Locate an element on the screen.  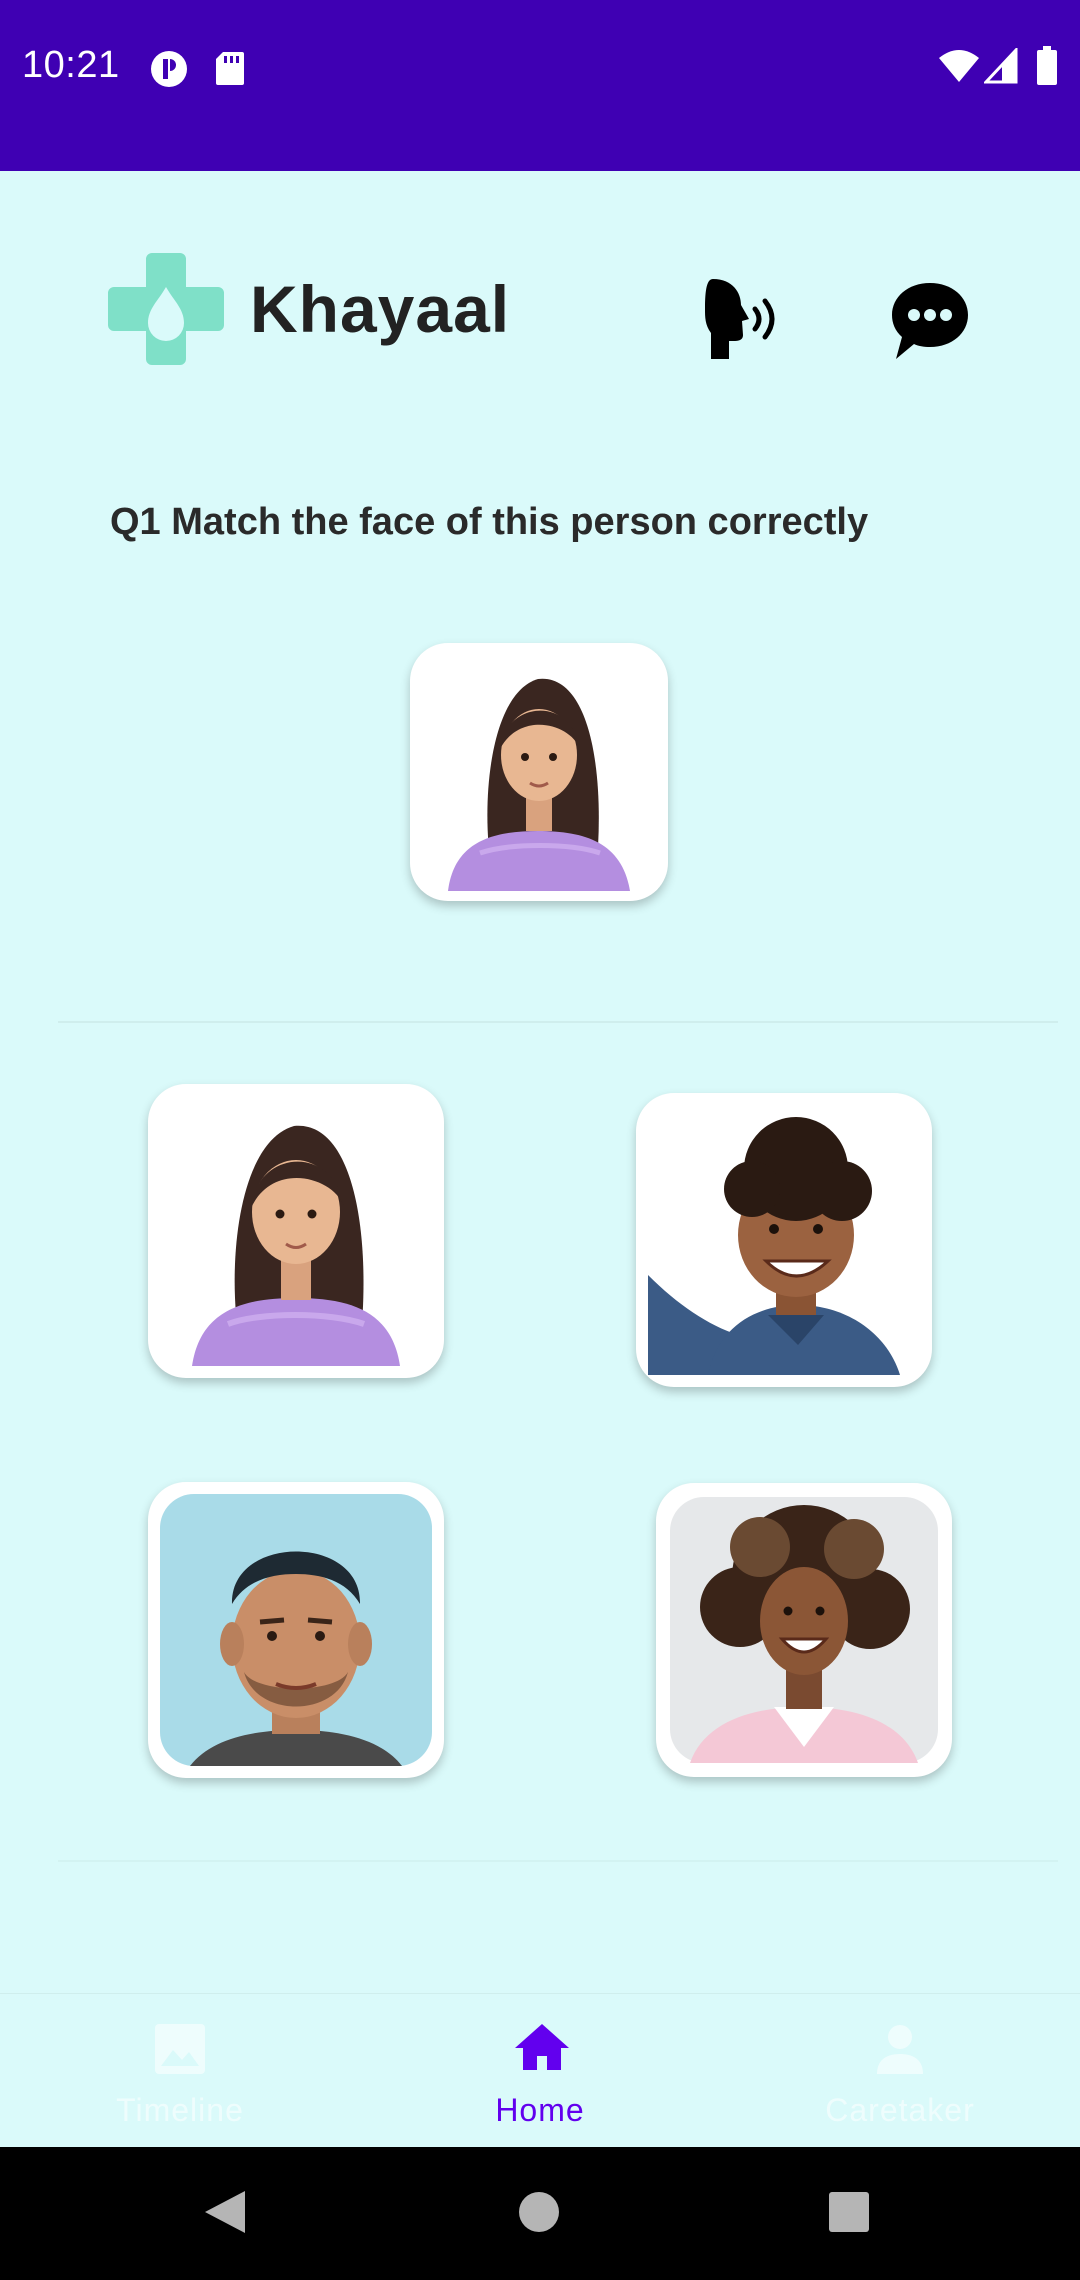
target-photo-card is located at coordinates (539, 772).